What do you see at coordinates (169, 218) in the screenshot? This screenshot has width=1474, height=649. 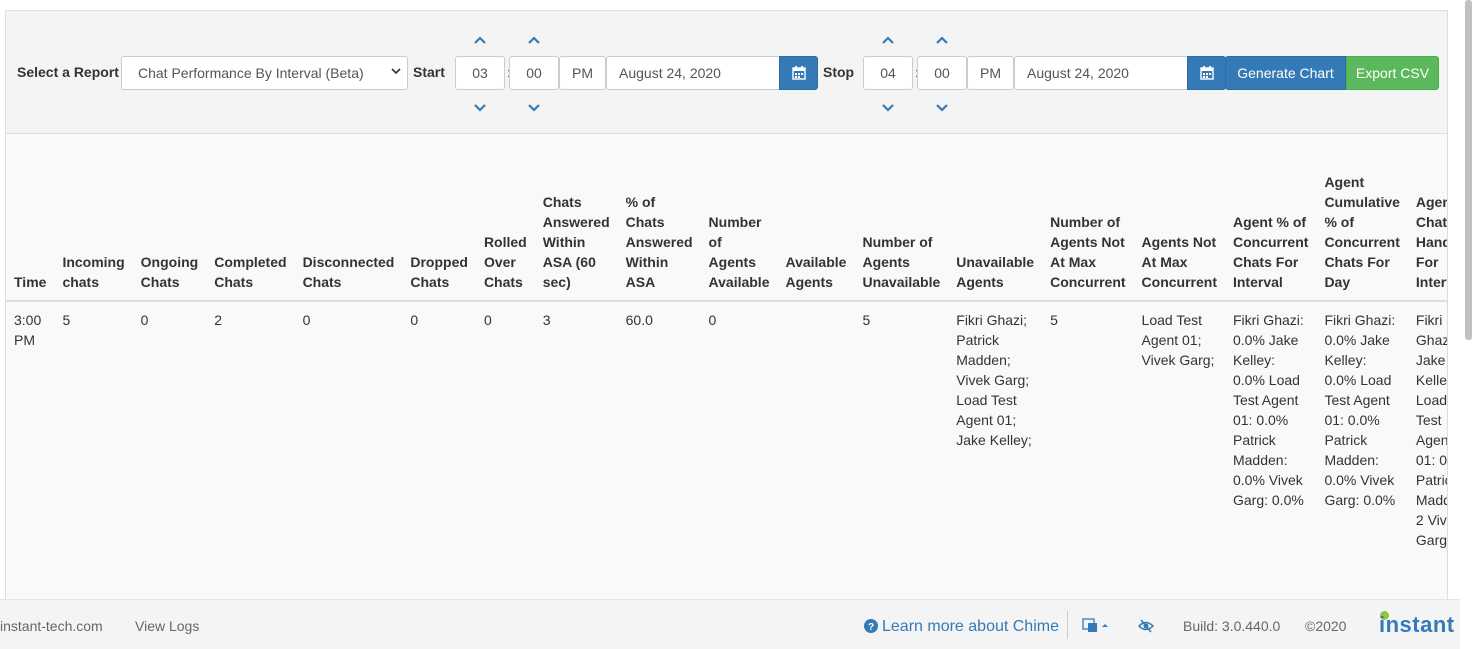 I see `column-header: Ongoing Chats` at bounding box center [169, 218].